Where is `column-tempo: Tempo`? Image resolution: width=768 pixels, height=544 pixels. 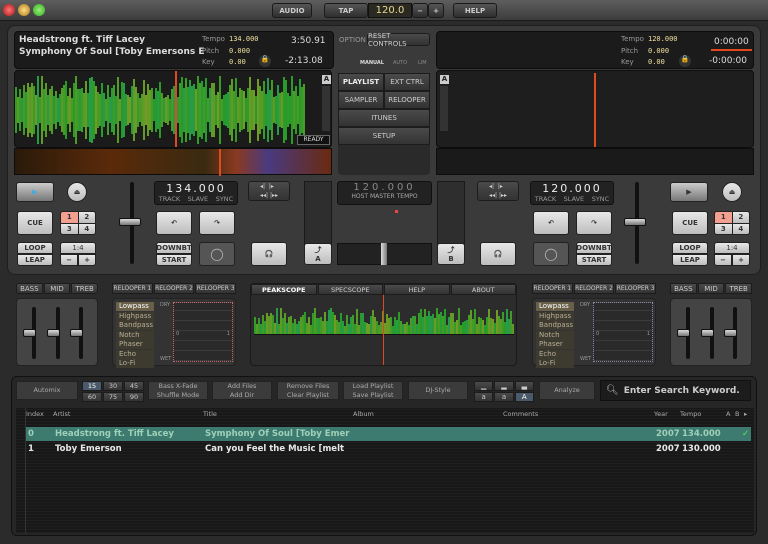 column-tempo: Tempo is located at coordinates (690, 414).